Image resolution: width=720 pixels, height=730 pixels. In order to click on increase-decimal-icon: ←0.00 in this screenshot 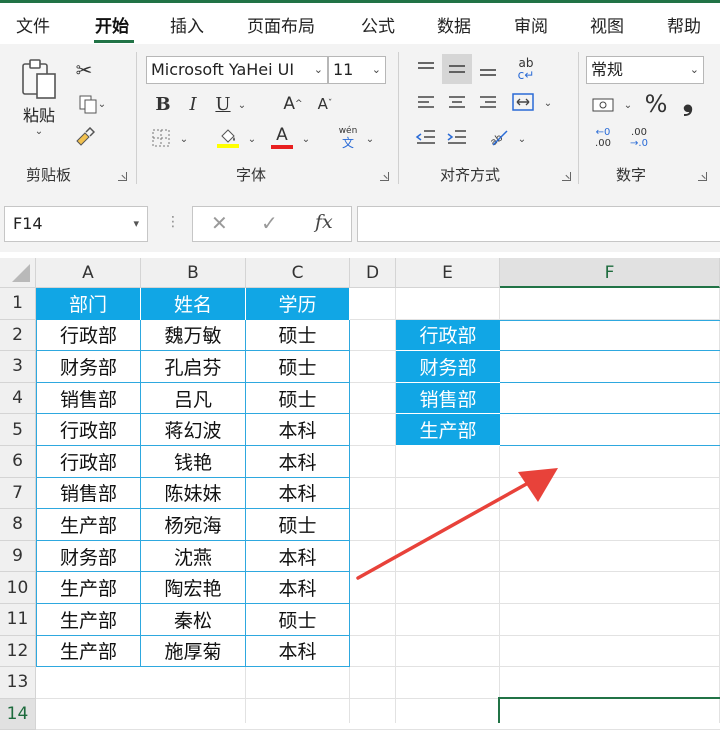, I will do `click(603, 138)`.